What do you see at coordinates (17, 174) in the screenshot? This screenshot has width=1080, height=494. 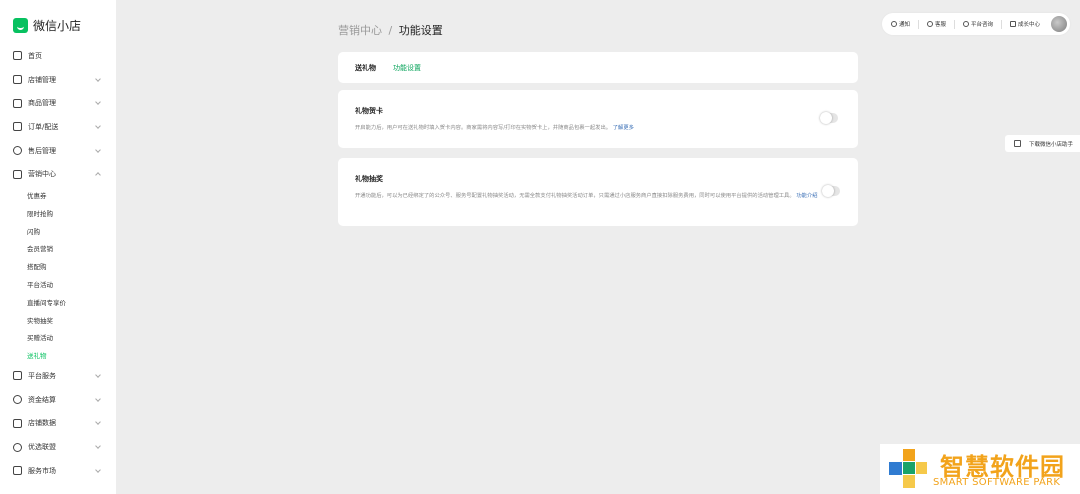 I see `marketing-icon` at bounding box center [17, 174].